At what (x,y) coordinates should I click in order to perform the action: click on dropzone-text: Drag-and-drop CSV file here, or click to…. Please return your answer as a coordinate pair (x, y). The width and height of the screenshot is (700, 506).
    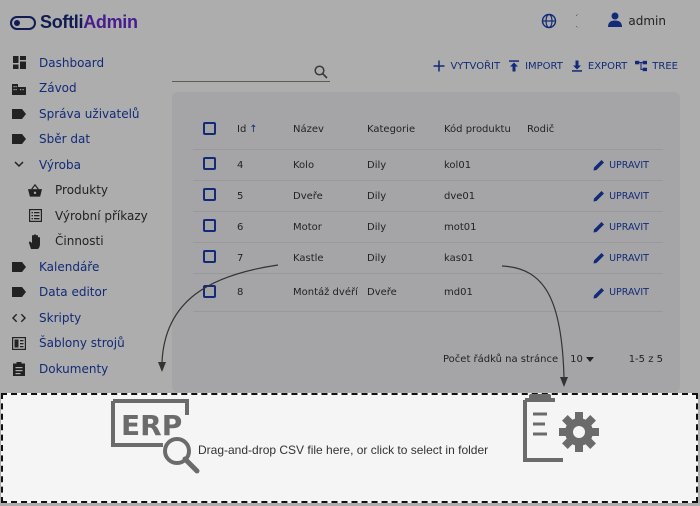
    Looking at the image, I should click on (343, 450).